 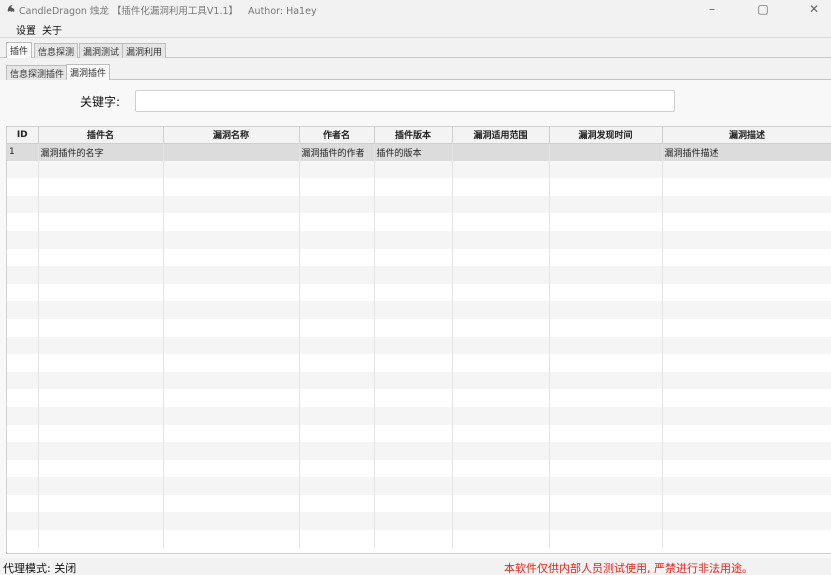 I want to click on column-header-plugin-name: 插件名, so click(x=101, y=135).